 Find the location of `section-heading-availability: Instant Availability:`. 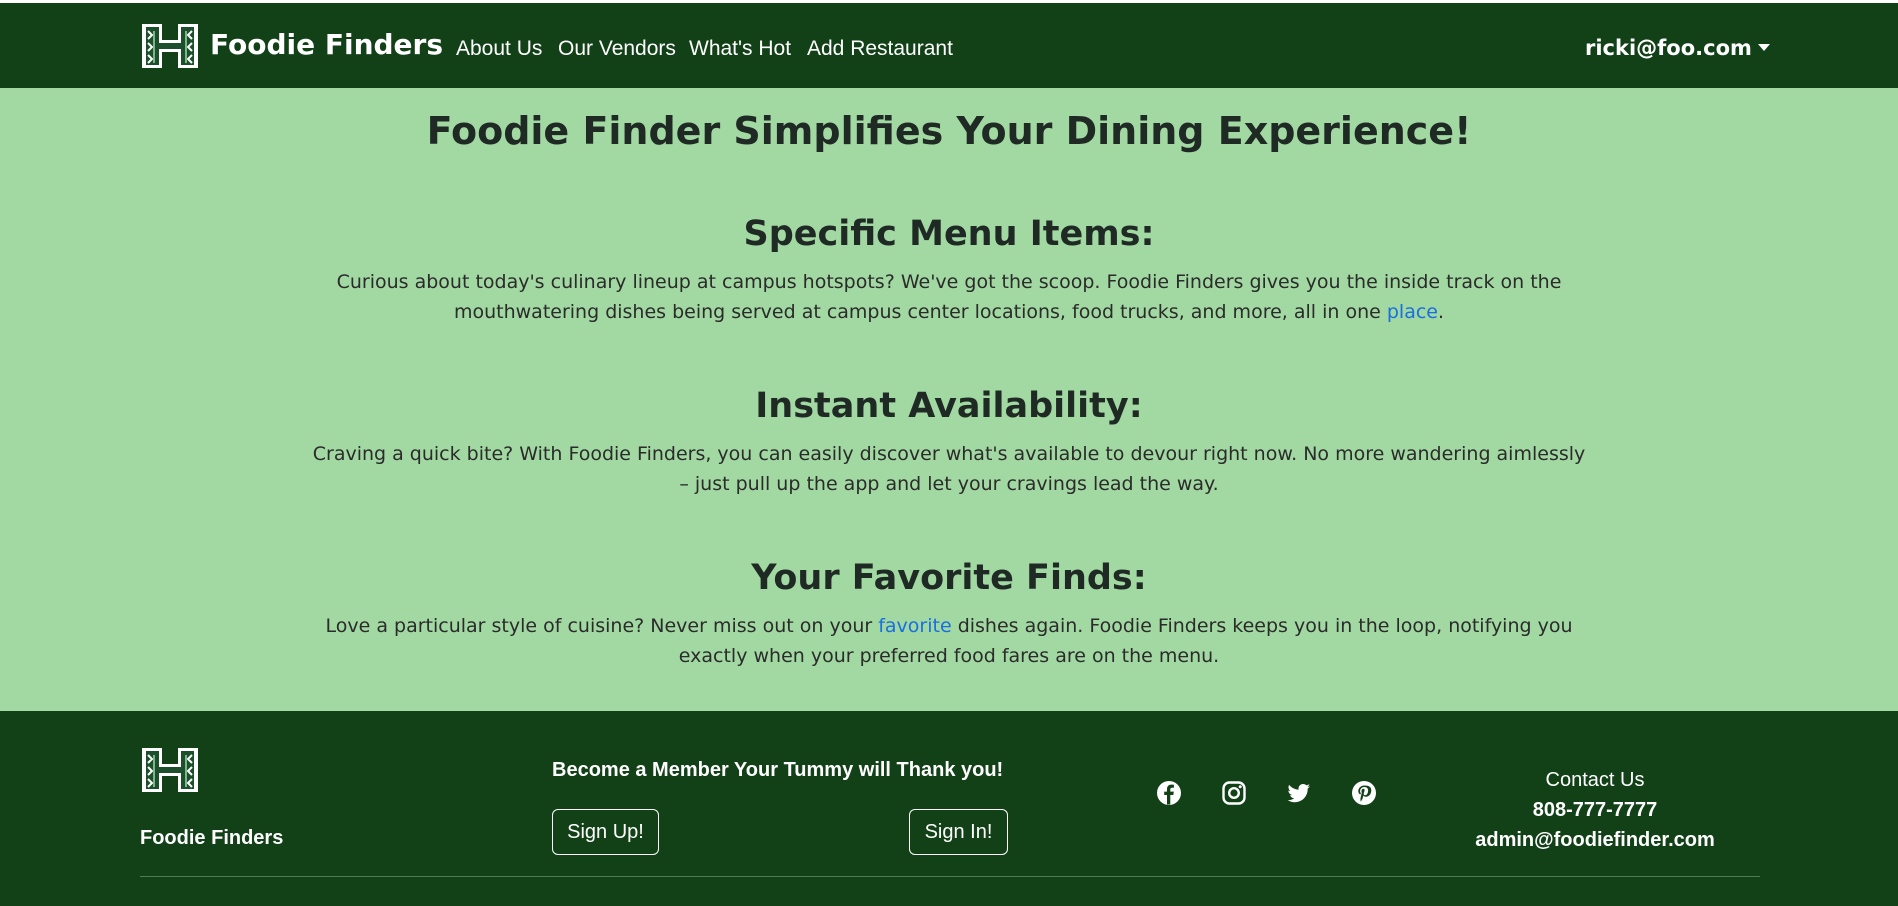

section-heading-availability: Instant Availability: is located at coordinates (949, 406).